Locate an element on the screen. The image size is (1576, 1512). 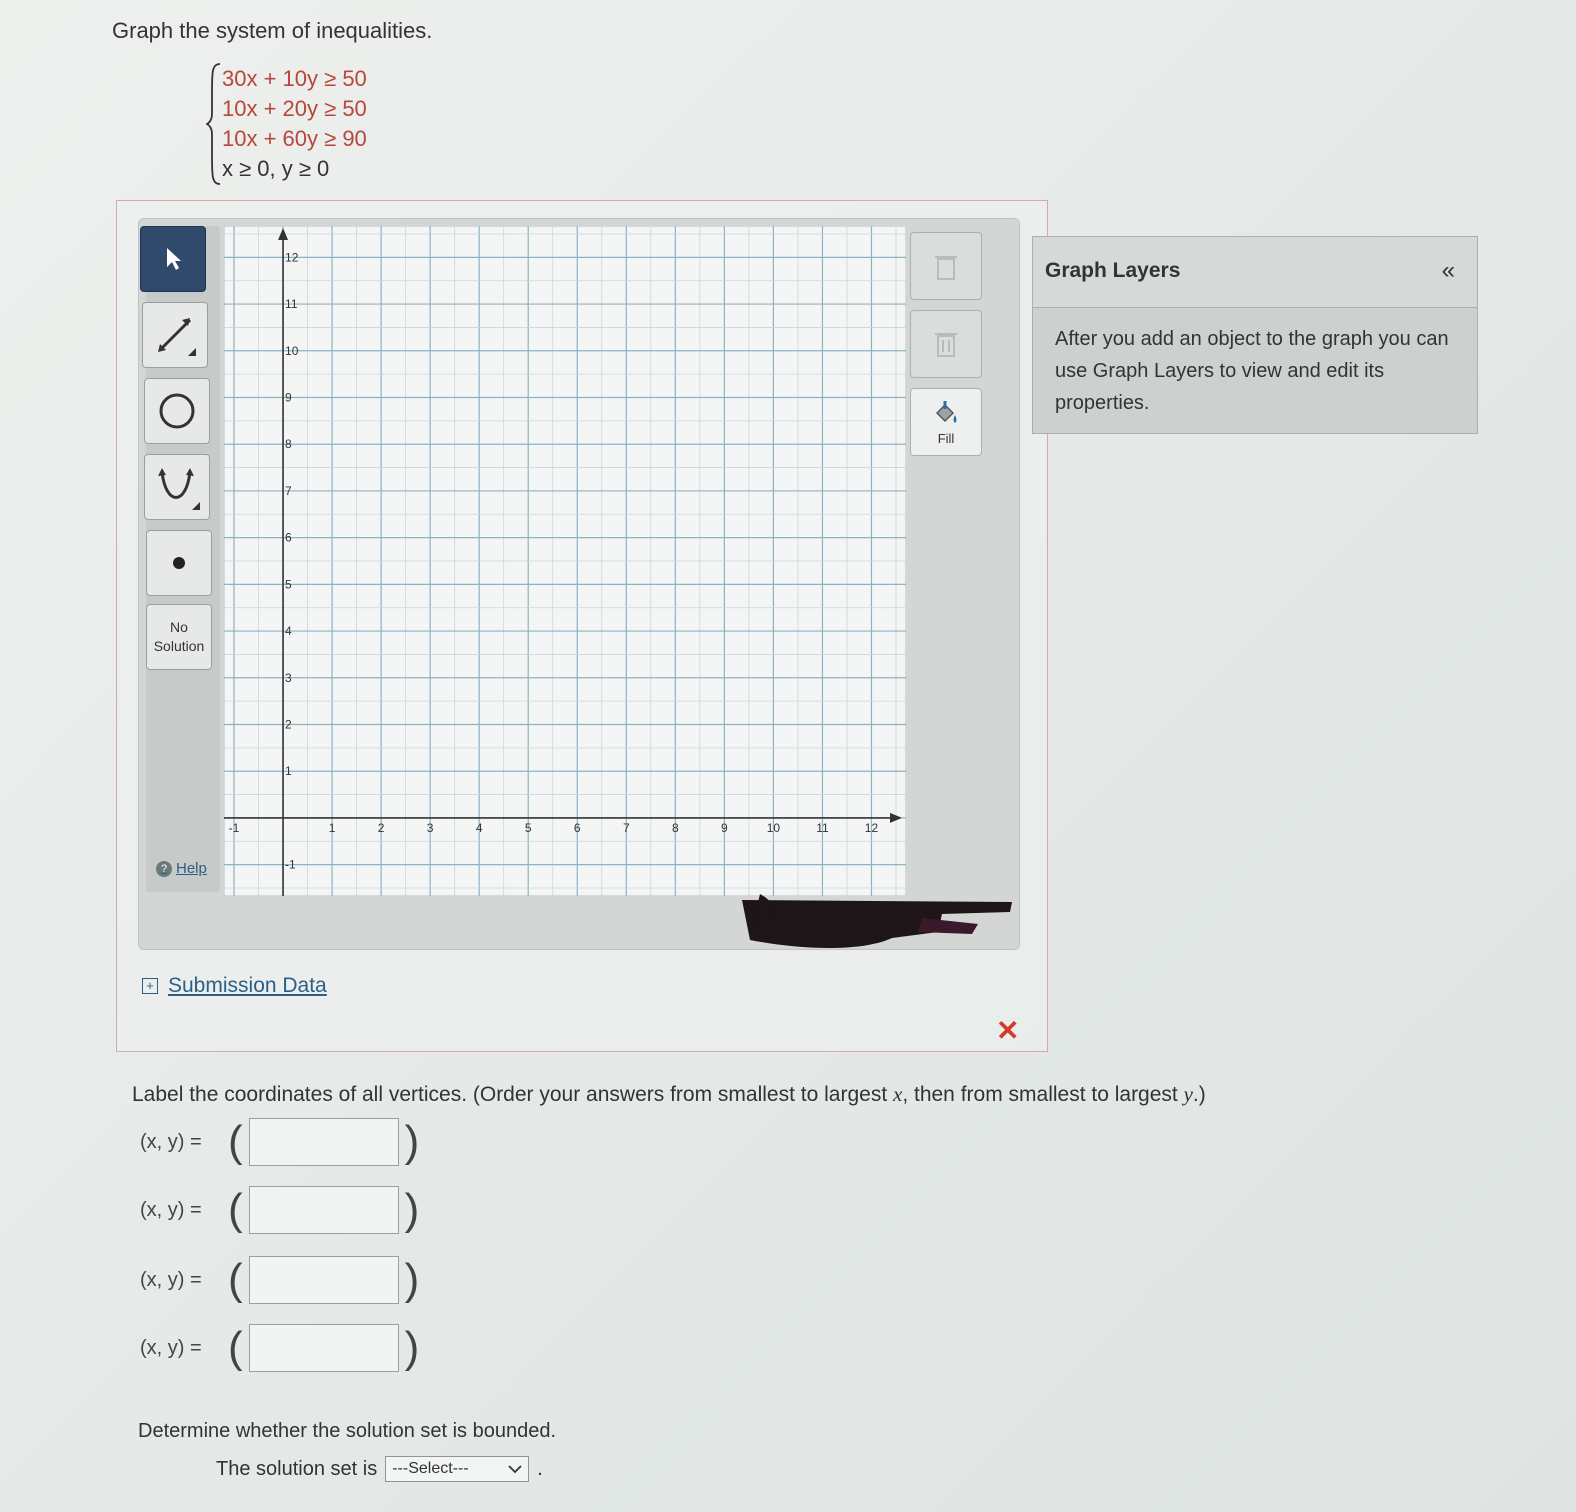
parabola-icon is located at coordinates (179, 489).